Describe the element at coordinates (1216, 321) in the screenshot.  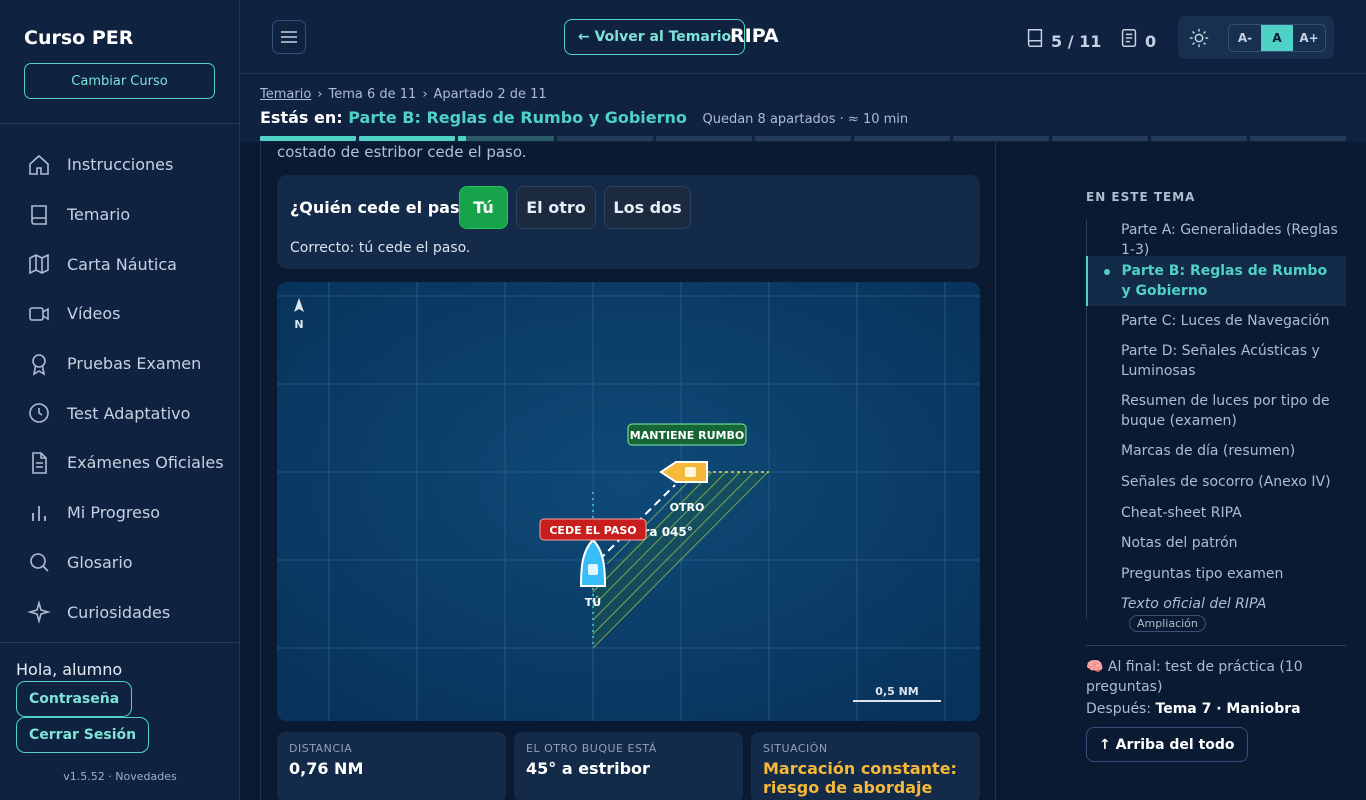
I see `toc-item: Parte C: Luces de Navegación` at that location.